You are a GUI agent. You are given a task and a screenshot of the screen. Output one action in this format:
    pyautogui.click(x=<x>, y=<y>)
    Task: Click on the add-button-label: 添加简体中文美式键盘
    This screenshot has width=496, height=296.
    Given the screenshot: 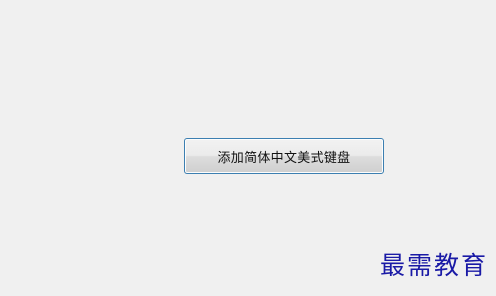 What is the action you would take?
    pyautogui.click(x=284, y=158)
    